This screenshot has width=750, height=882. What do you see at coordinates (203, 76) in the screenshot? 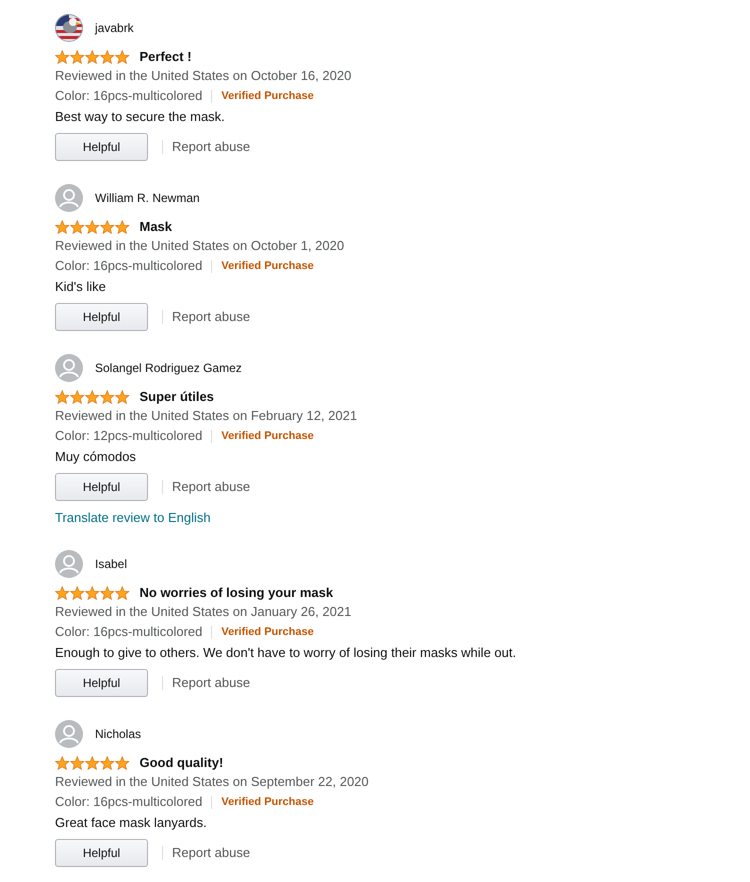
I see `review-date: Reviewed in the United States on October 16, 2020` at bounding box center [203, 76].